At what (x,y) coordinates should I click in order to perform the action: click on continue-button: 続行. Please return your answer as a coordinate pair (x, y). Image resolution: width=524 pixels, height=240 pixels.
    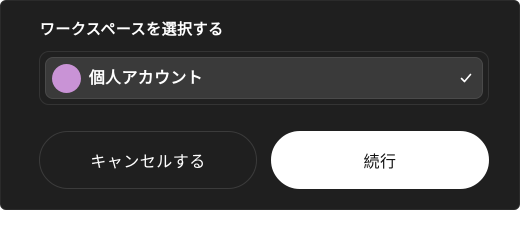
    Looking at the image, I should click on (380, 160).